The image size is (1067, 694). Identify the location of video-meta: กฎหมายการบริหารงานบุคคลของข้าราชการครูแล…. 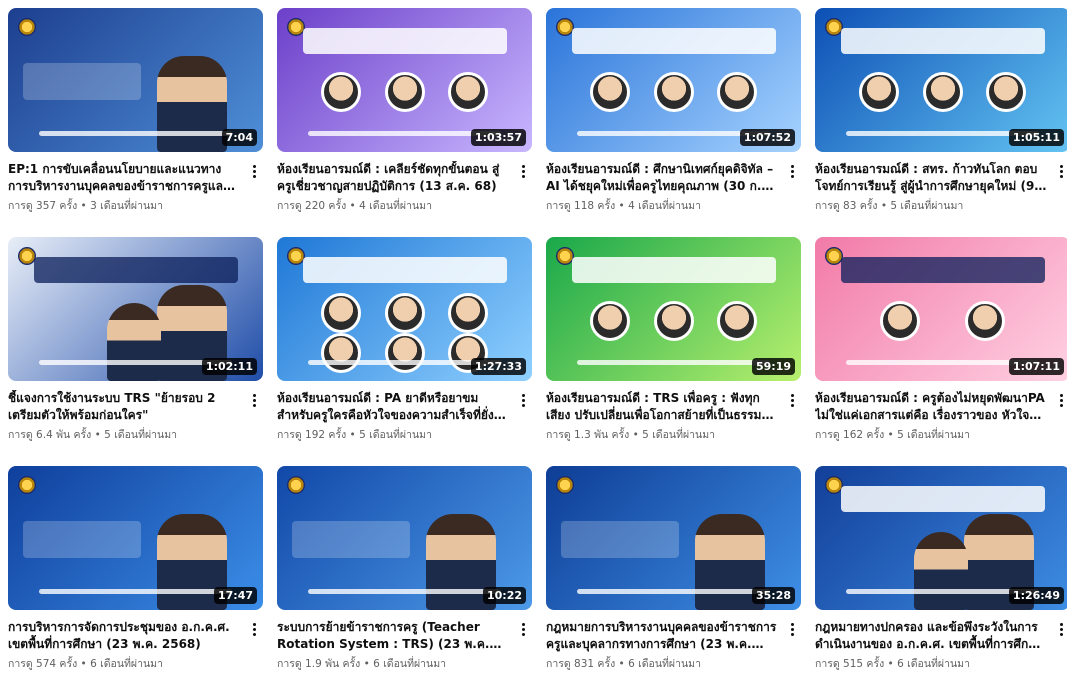
(673, 640).